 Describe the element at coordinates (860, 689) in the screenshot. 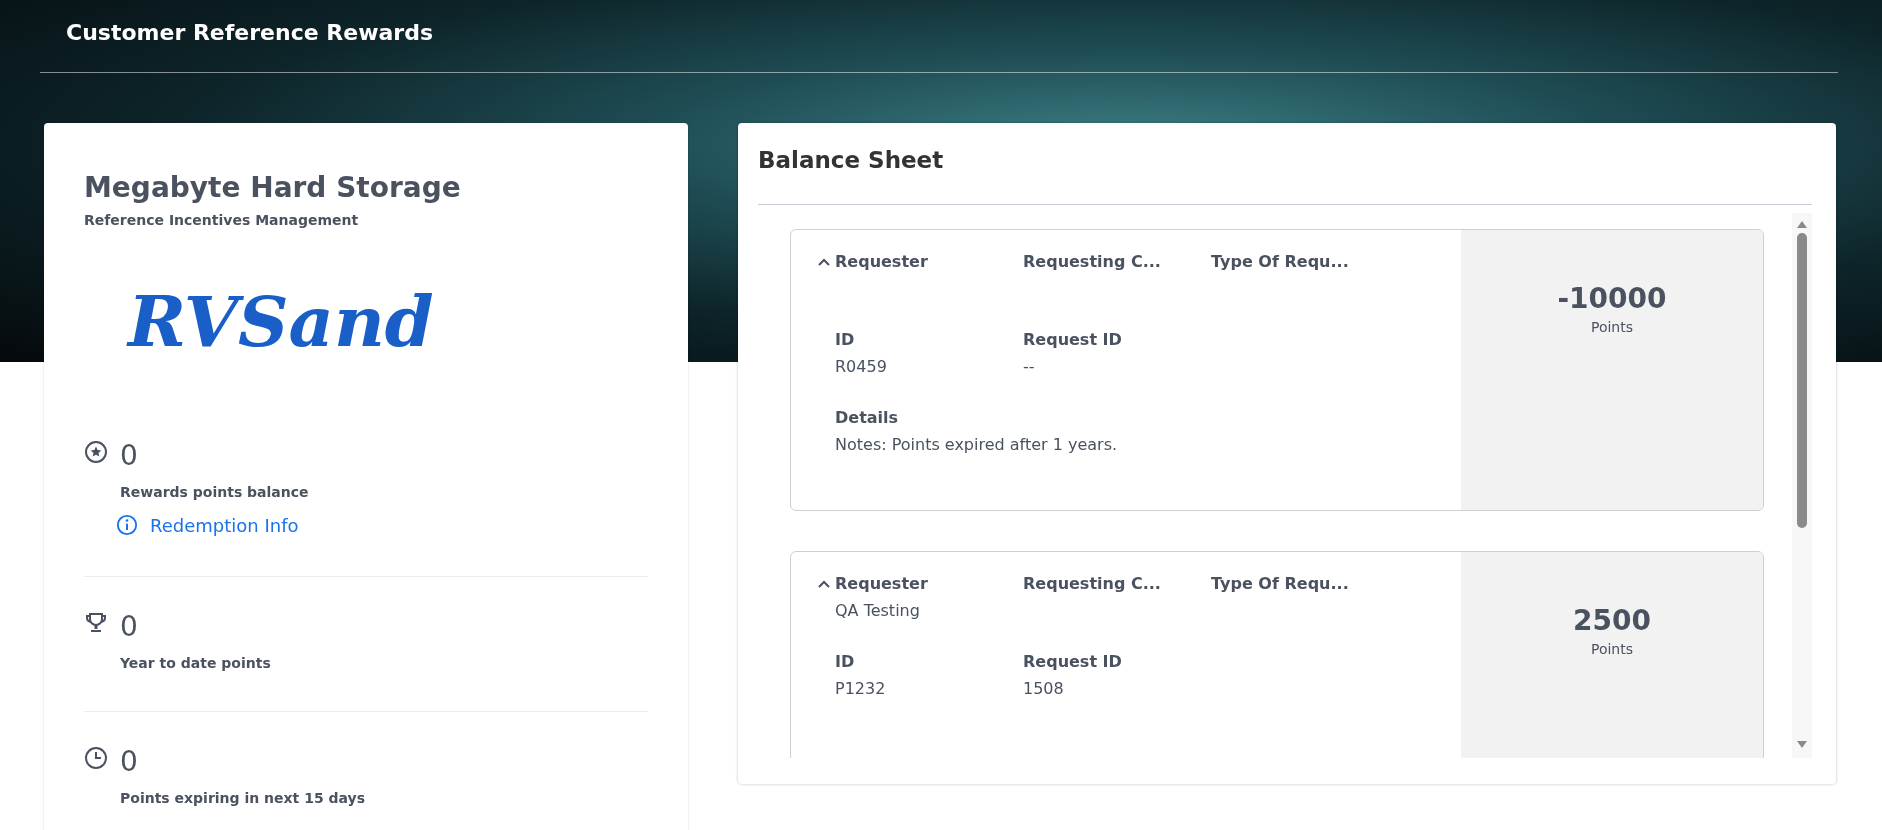

I see `field-value: P1232` at that location.